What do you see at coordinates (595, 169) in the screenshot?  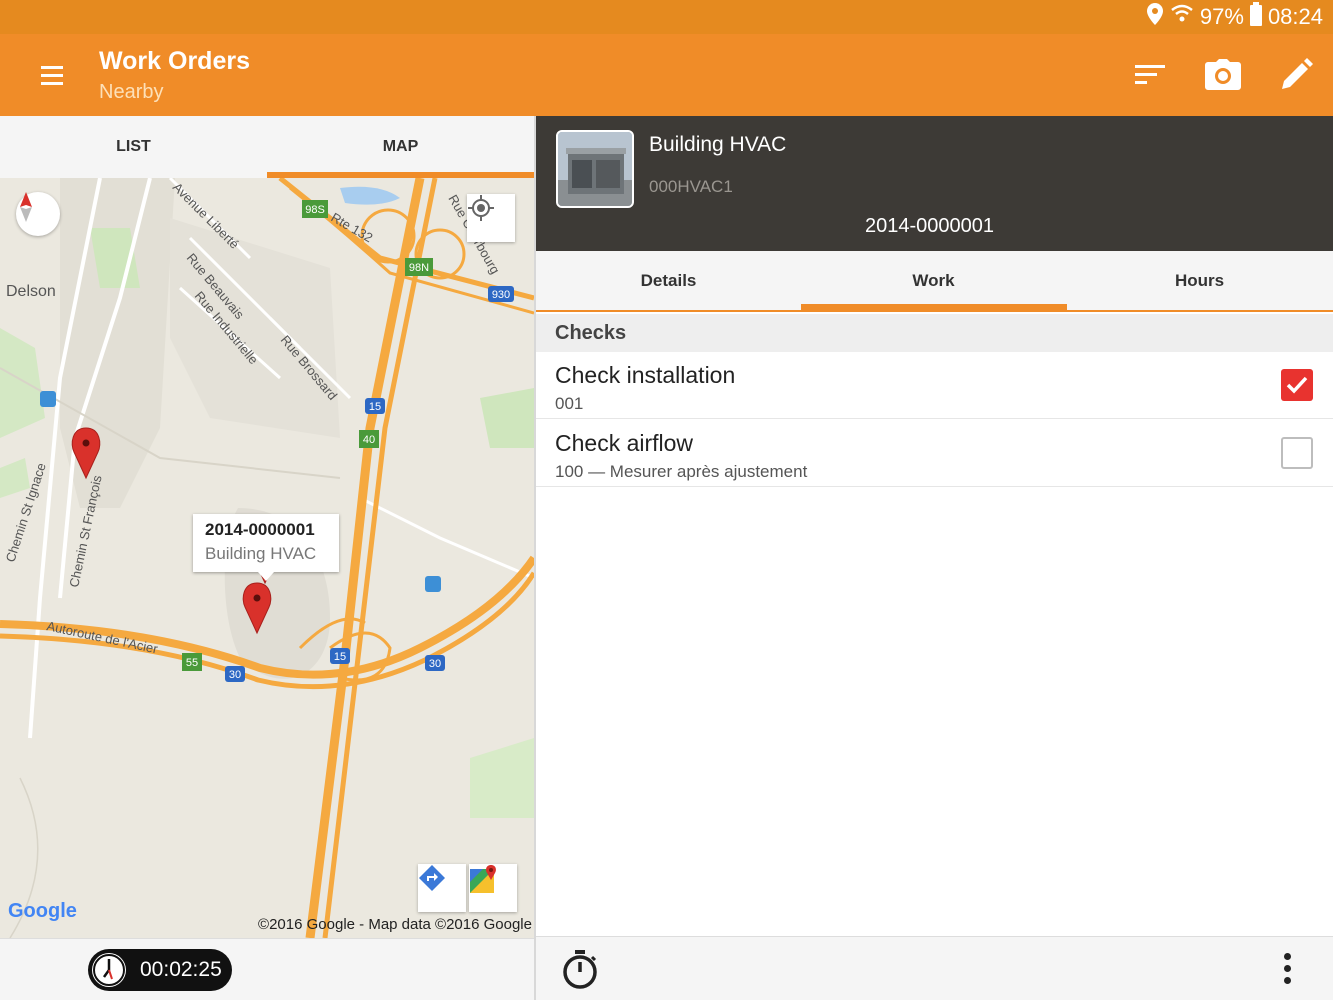 I see `asset-thumbnail` at bounding box center [595, 169].